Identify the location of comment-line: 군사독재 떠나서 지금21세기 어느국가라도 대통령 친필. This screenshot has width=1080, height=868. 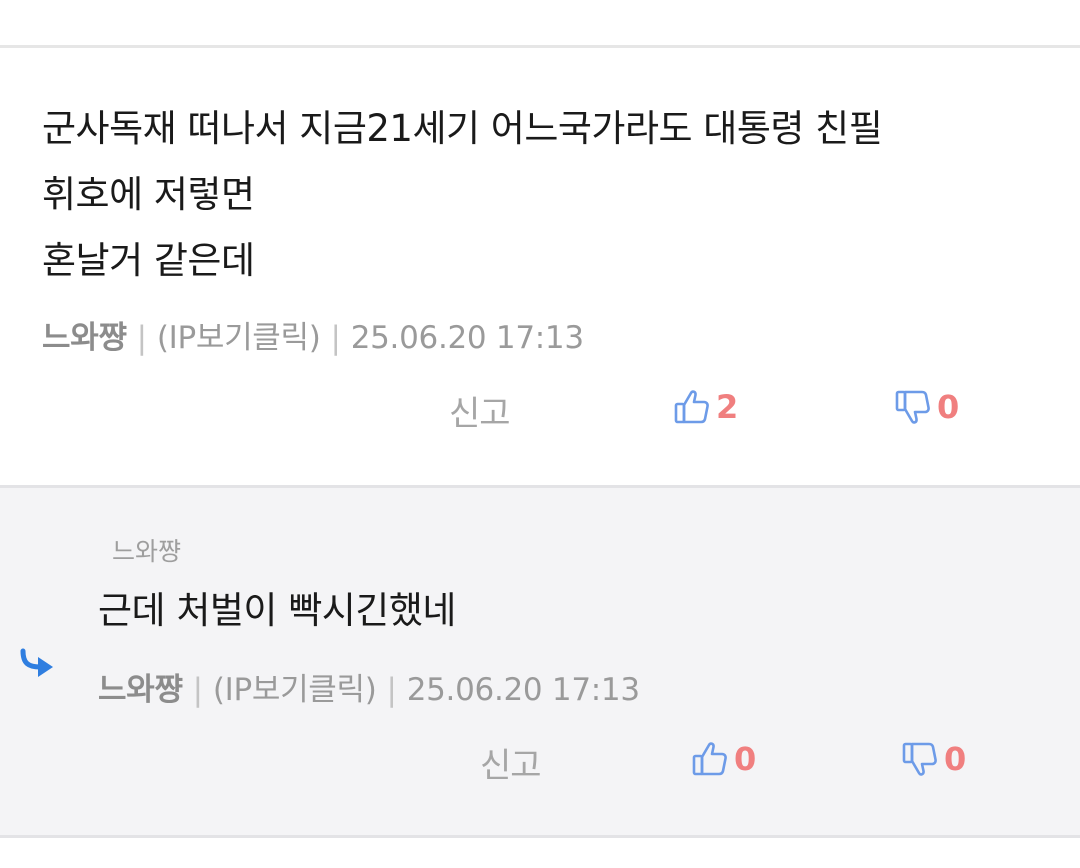
(462, 128).